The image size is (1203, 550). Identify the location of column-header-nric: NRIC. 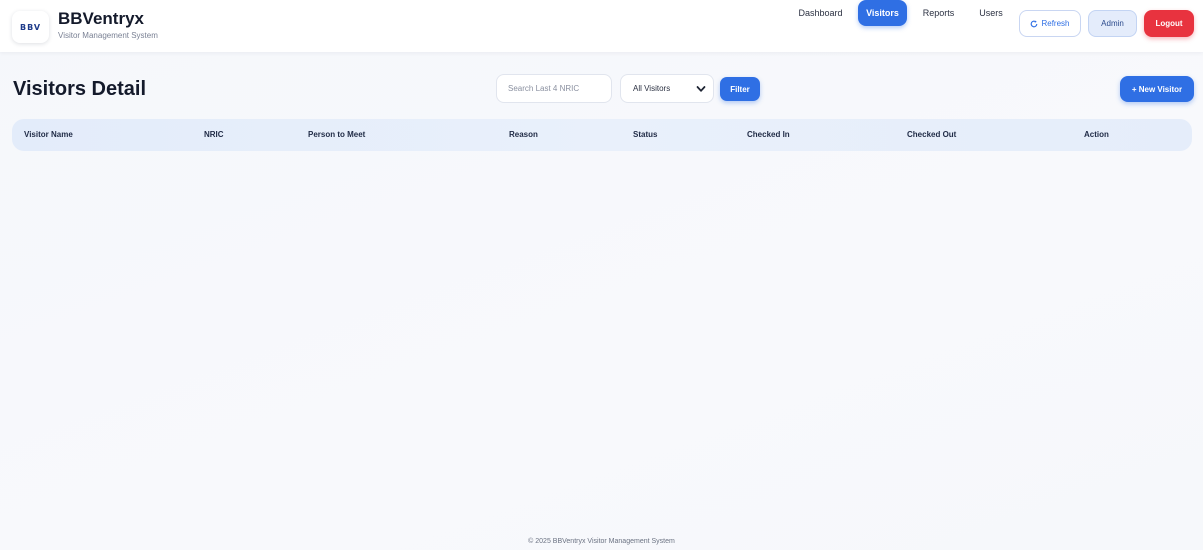
(214, 135).